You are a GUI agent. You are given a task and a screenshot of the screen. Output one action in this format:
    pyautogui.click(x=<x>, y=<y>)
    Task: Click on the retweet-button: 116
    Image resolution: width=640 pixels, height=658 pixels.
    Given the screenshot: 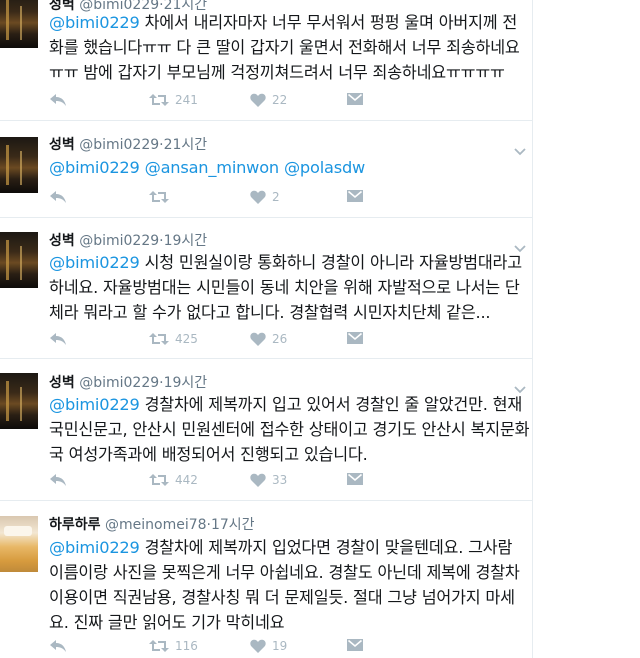 What is the action you would take?
    pyautogui.click(x=173, y=646)
    